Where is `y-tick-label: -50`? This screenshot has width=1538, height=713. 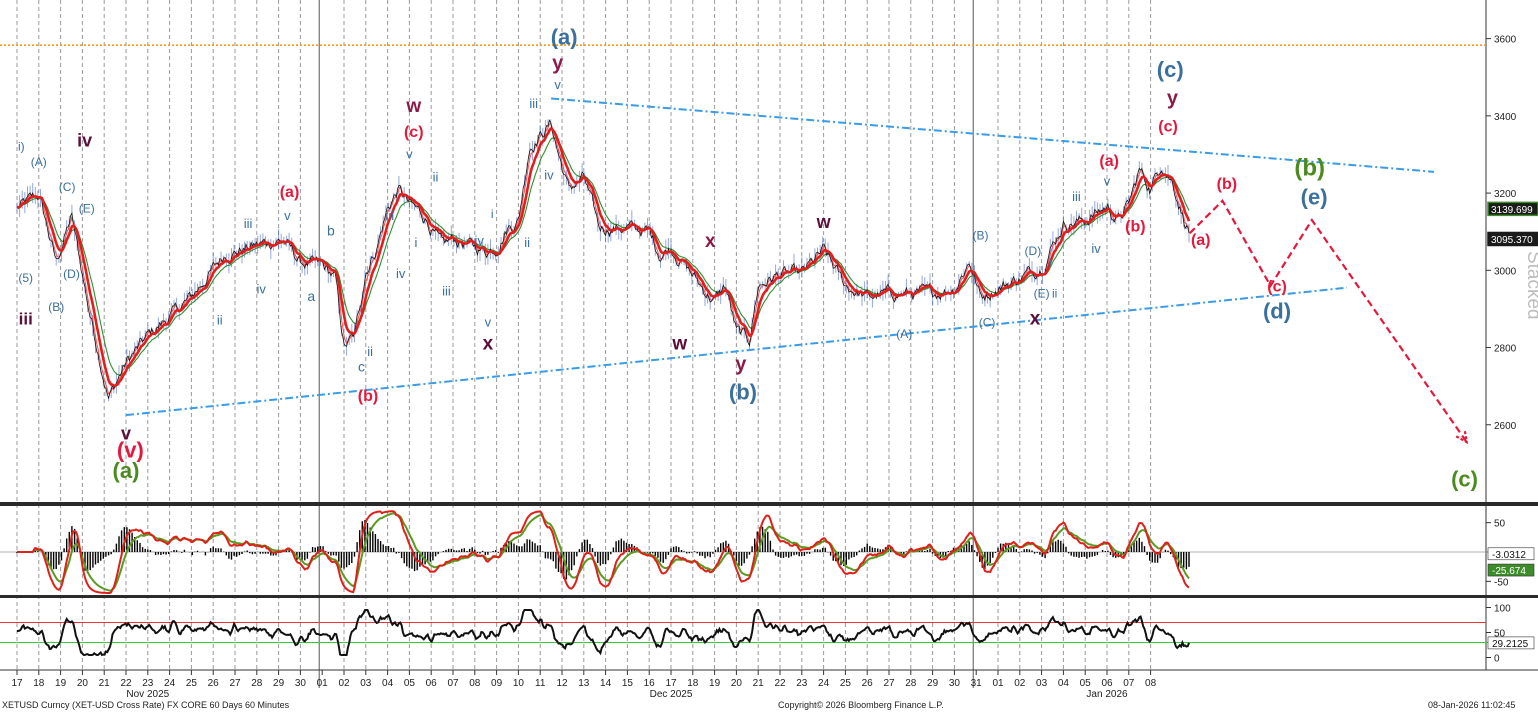 y-tick-label: -50 is located at coordinates (1501, 582).